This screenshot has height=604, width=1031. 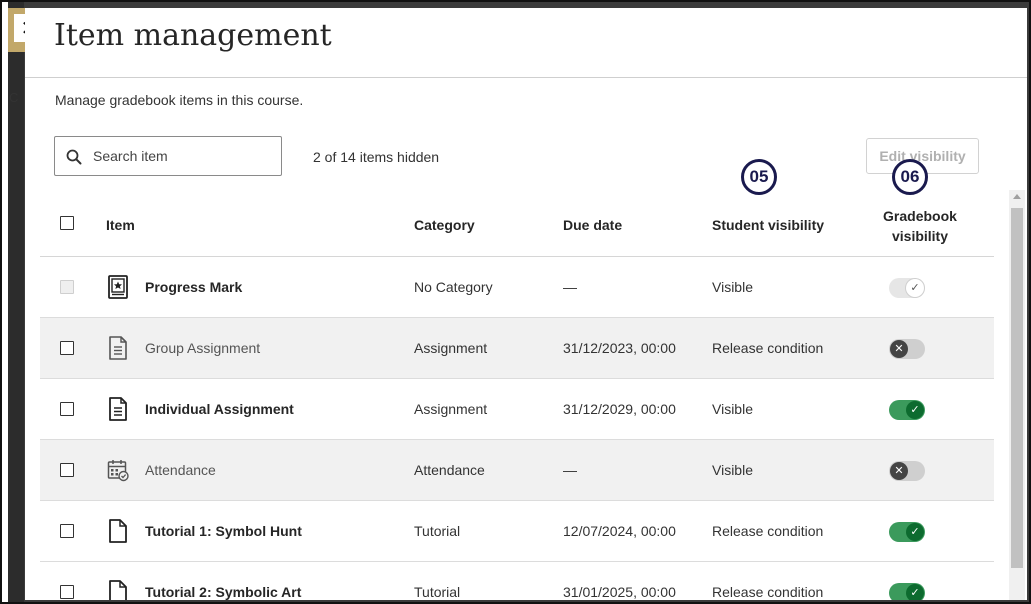 I want to click on scroll-up-arrow-icon, so click(x=1017, y=196).